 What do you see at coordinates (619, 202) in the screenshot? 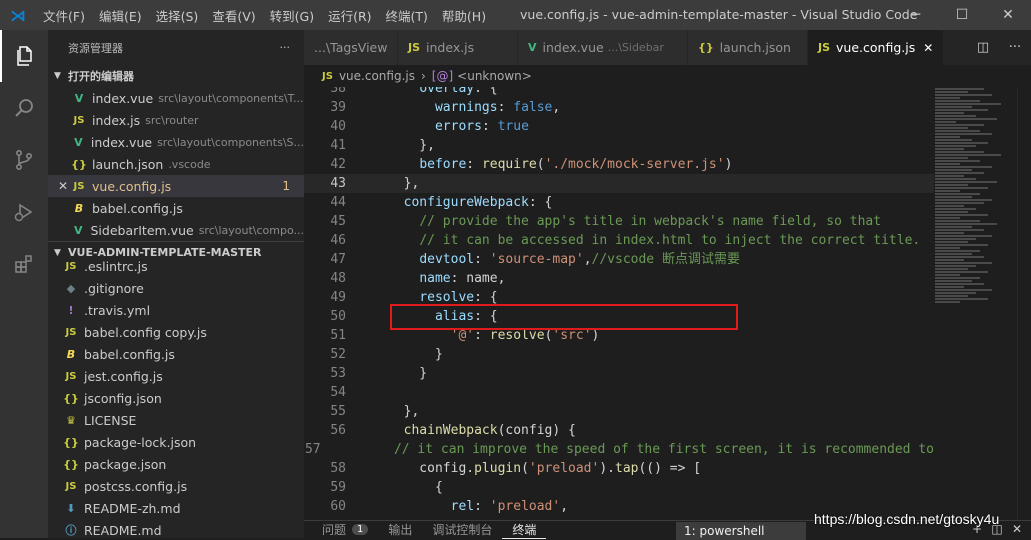
I see `code-line: 44 configureWebpack: {` at bounding box center [619, 202].